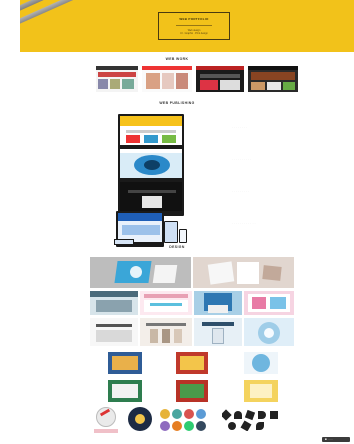  What do you see at coordinates (329, 439) in the screenshot?
I see `corner-badge-label: ■ ·····` at bounding box center [329, 439].